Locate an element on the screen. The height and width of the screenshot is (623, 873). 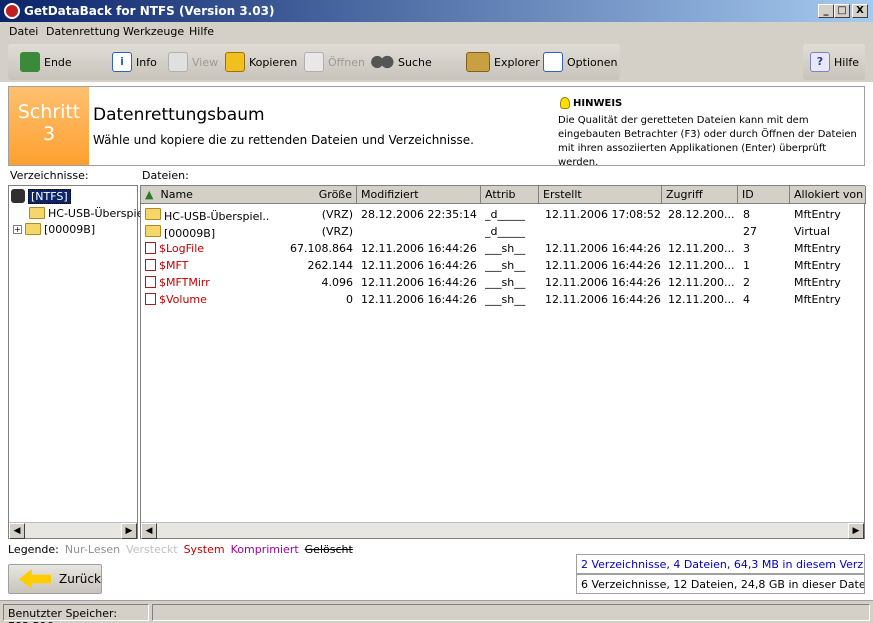
hilfe-button: ? Hilfe is located at coordinates (834, 62).